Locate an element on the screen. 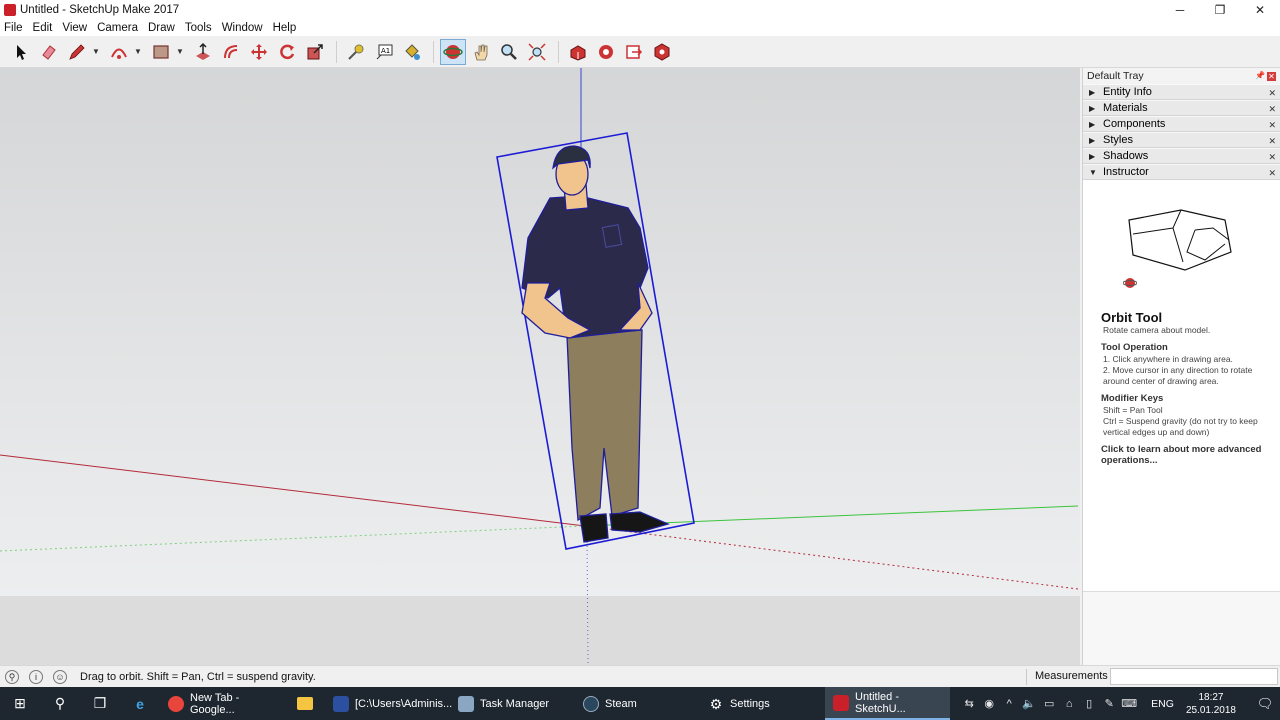  task-view-icon: ❐ is located at coordinates (100, 703).